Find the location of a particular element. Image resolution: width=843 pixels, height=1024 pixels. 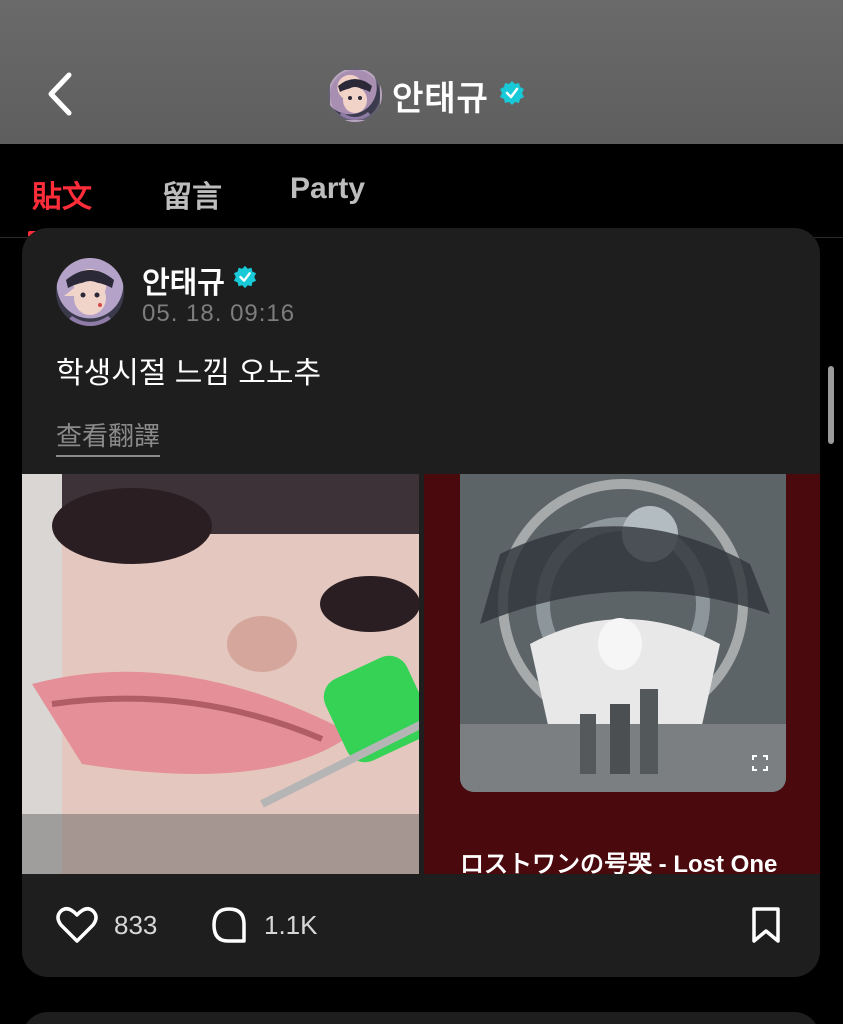

tab-bar: 貼文 留言 Party is located at coordinates (421, 191).